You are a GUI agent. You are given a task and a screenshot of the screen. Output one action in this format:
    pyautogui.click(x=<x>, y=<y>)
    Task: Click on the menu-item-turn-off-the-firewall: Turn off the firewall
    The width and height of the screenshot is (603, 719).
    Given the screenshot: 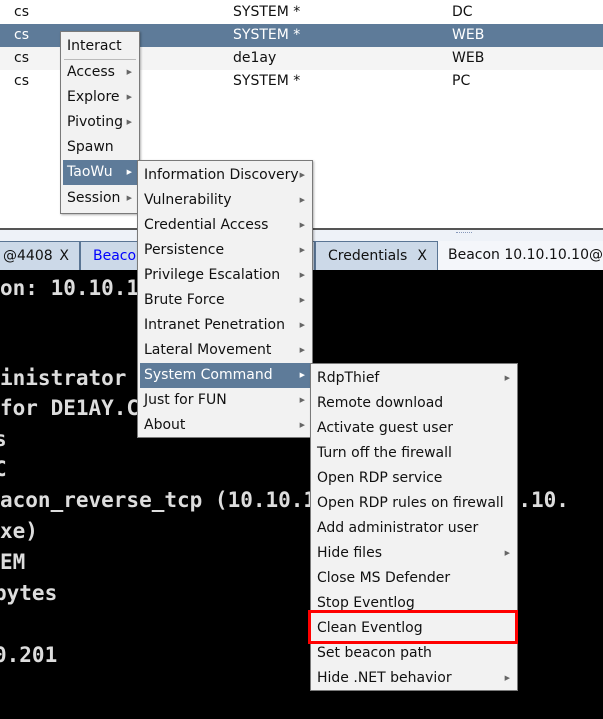 What is the action you would take?
    pyautogui.click(x=414, y=453)
    